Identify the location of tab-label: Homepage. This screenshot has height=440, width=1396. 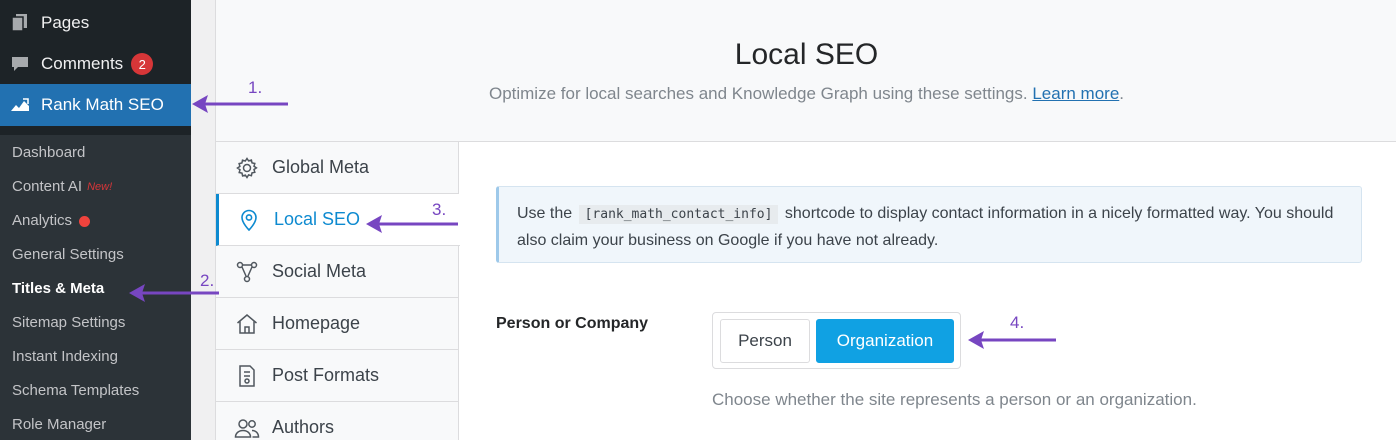
(316, 323).